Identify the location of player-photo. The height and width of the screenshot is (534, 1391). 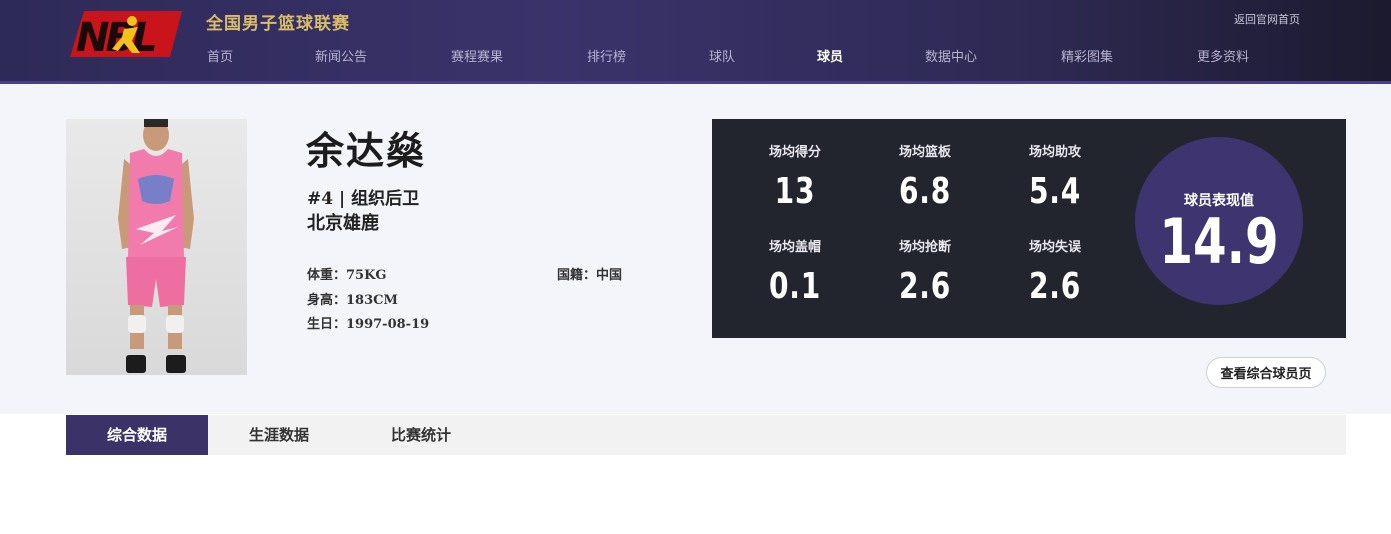
(156, 247).